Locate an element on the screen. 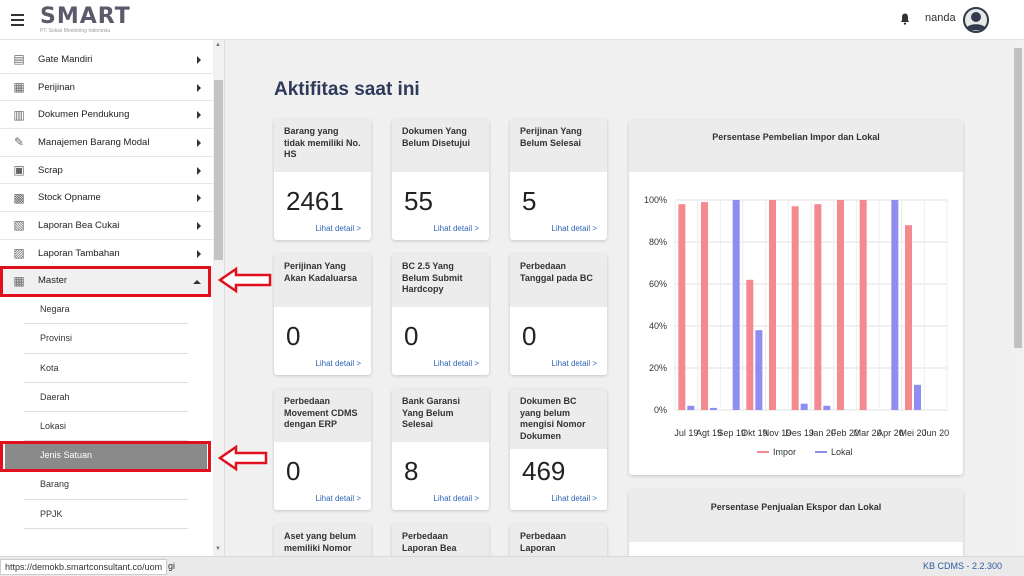 This screenshot has width=1024, height=576. bell-icon is located at coordinates (905, 19).